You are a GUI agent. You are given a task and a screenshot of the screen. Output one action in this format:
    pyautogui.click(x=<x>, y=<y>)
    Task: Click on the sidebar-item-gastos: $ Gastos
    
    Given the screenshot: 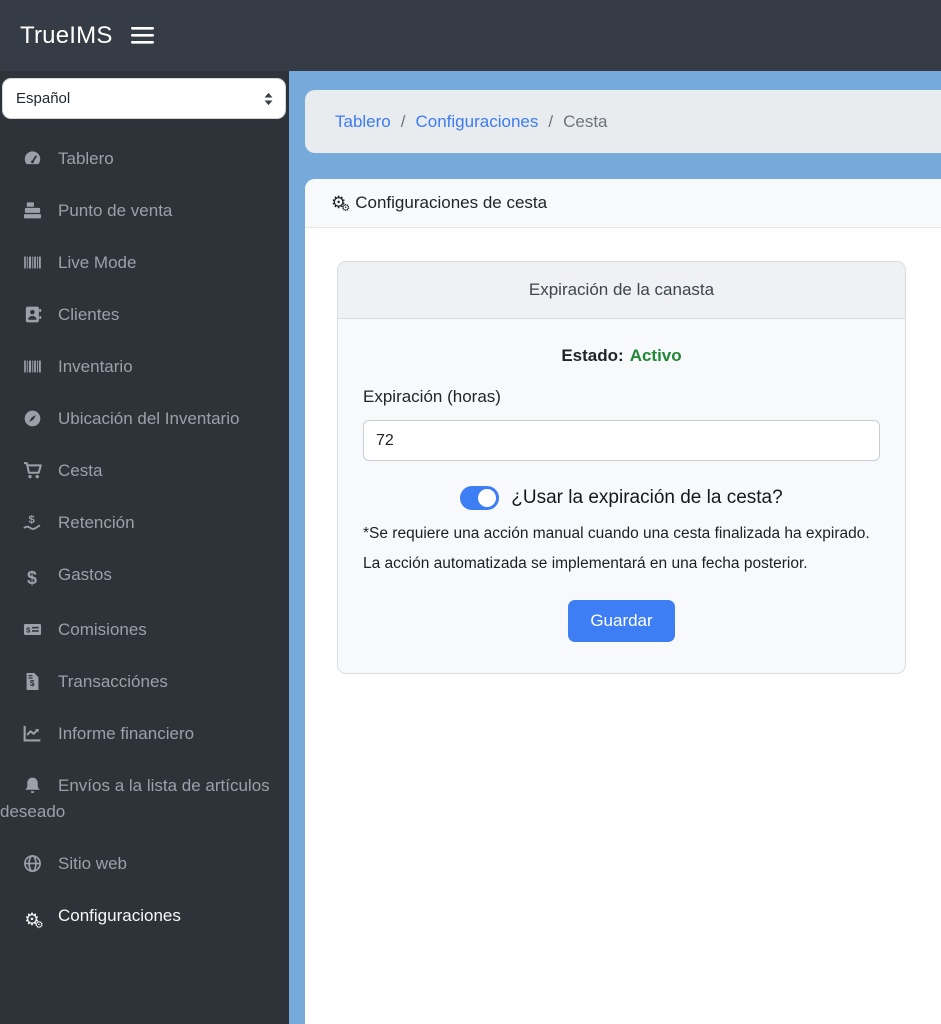 What is the action you would take?
    pyautogui.click(x=144, y=576)
    